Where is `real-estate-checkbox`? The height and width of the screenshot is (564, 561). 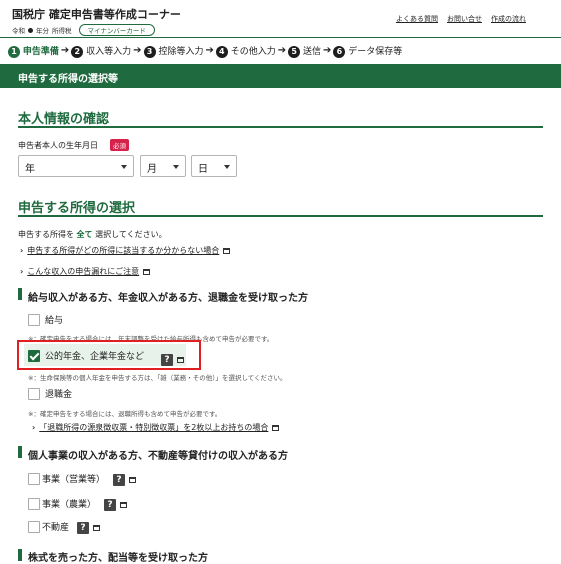
real-estate-checkbox is located at coordinates (34, 527).